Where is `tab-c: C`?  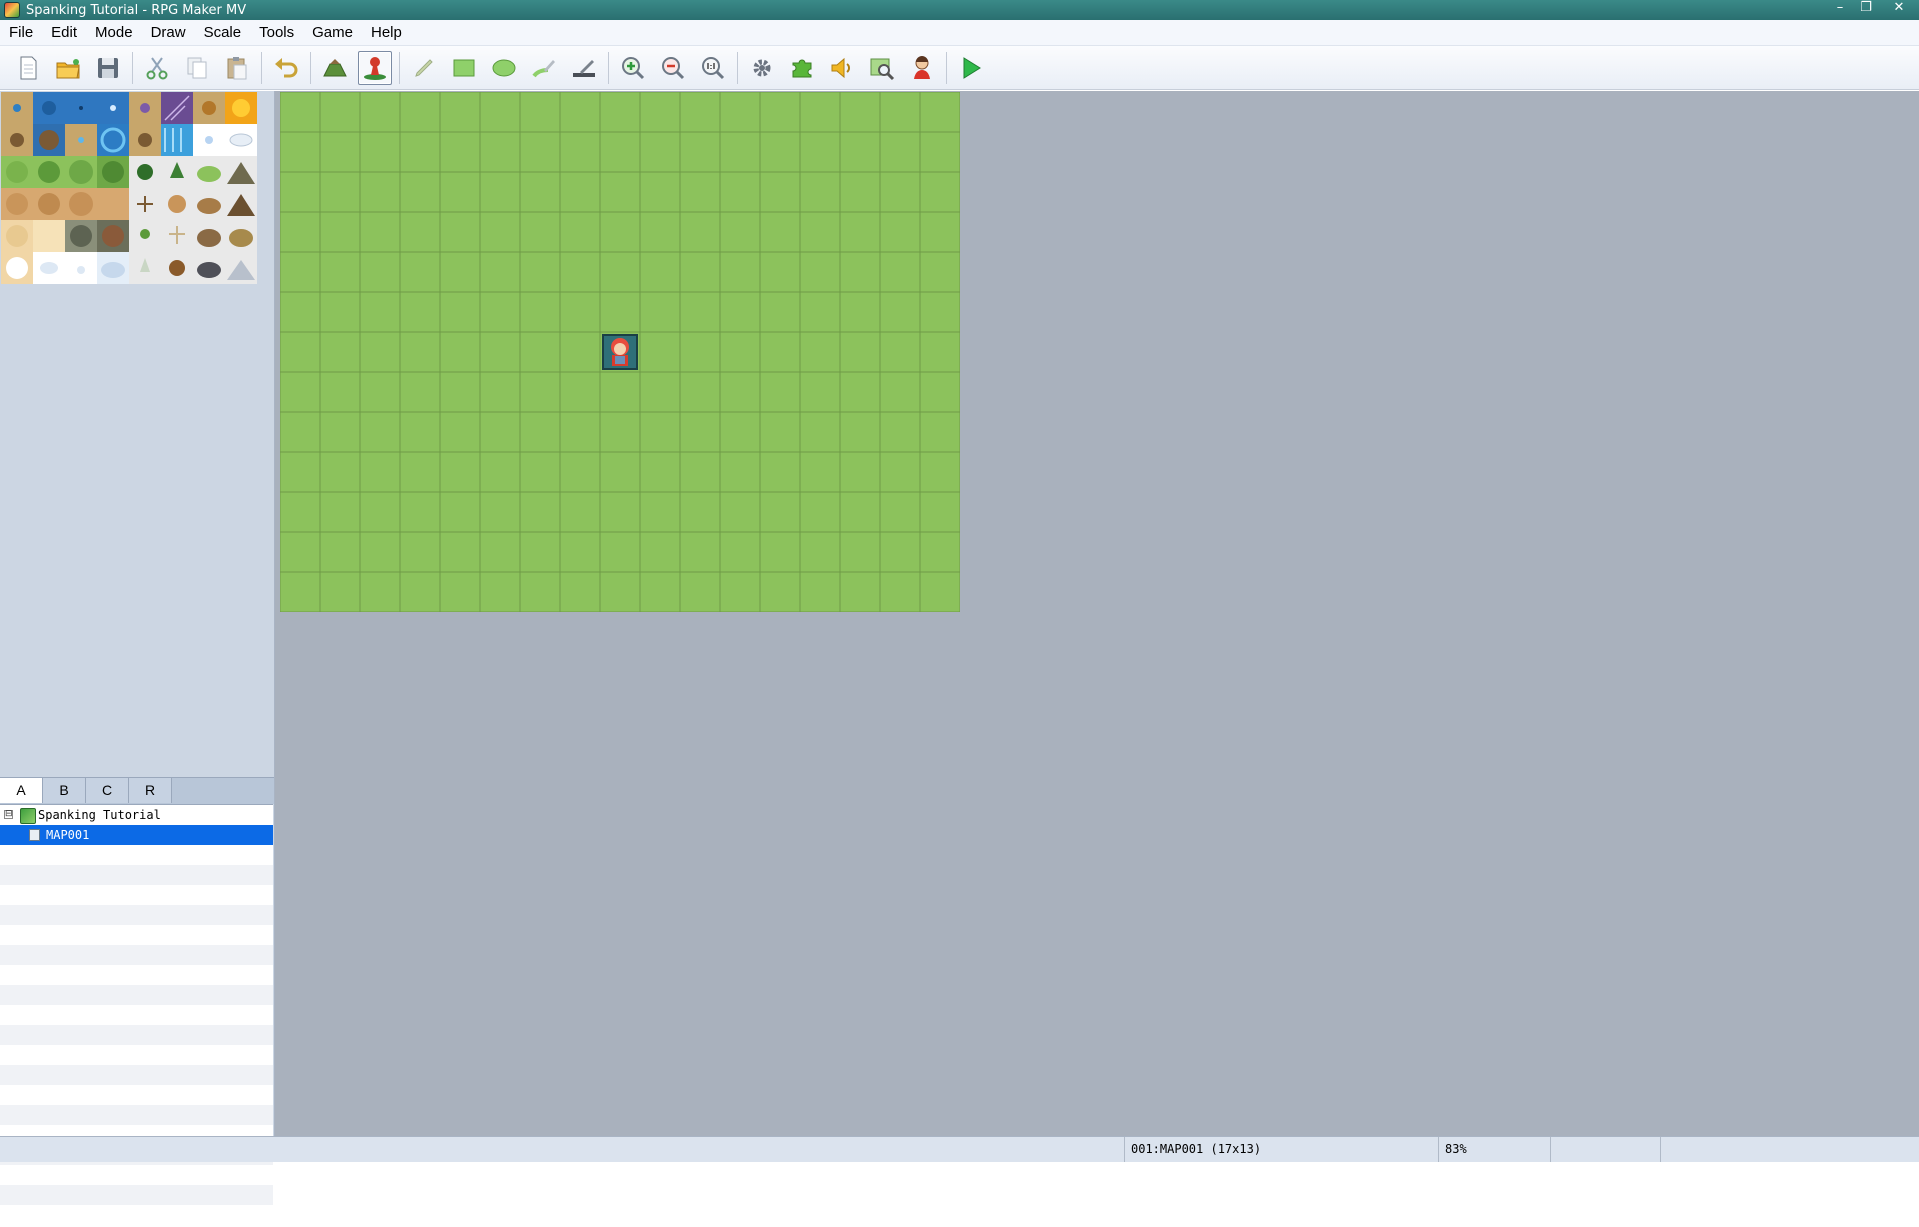
tab-c: C is located at coordinates (107, 790).